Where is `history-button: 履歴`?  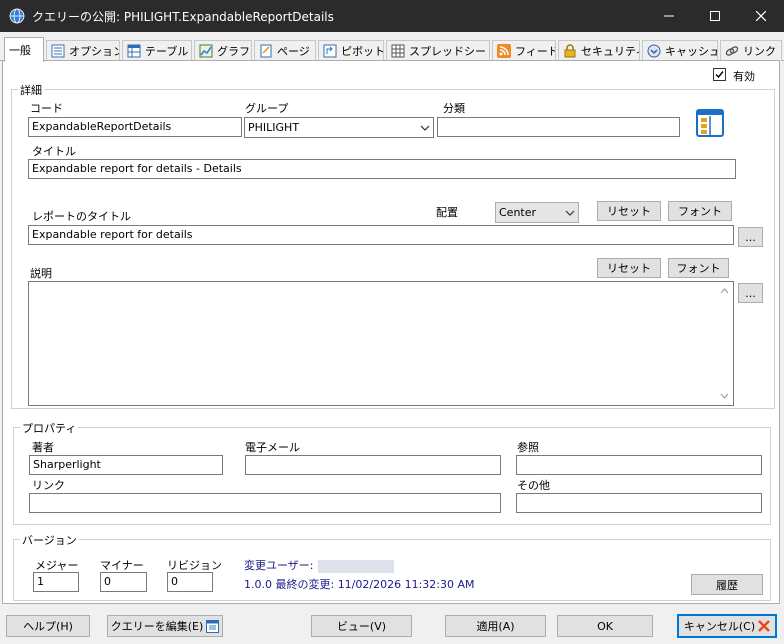 history-button: 履歴 is located at coordinates (727, 584).